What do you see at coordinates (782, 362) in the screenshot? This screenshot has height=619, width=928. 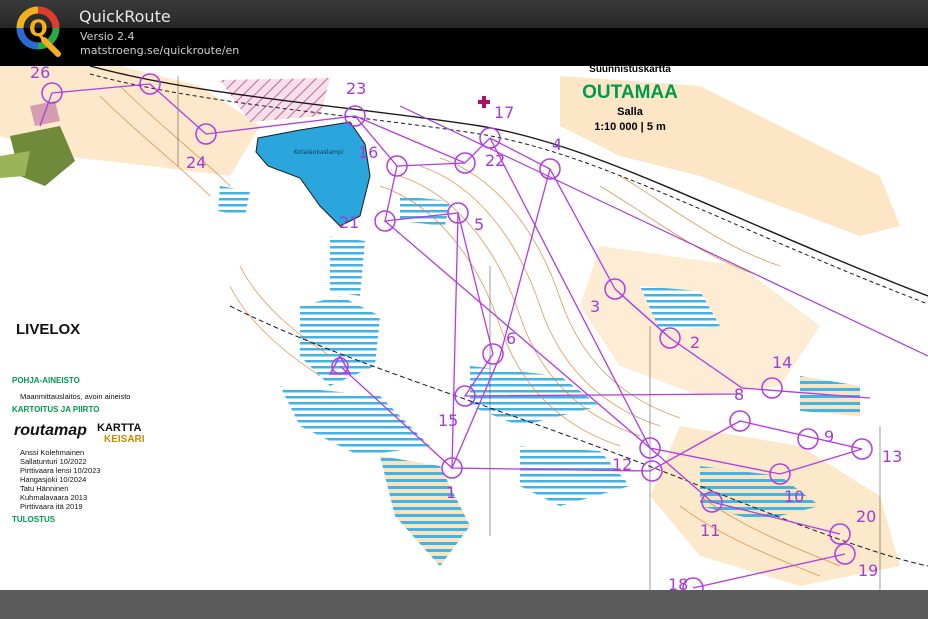 I see `control-number: 14` at bounding box center [782, 362].